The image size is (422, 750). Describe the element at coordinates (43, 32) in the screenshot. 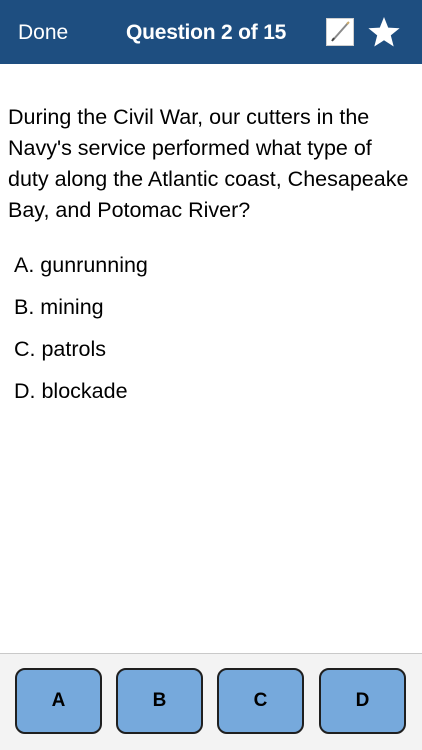

I see `done-button: Done` at that location.